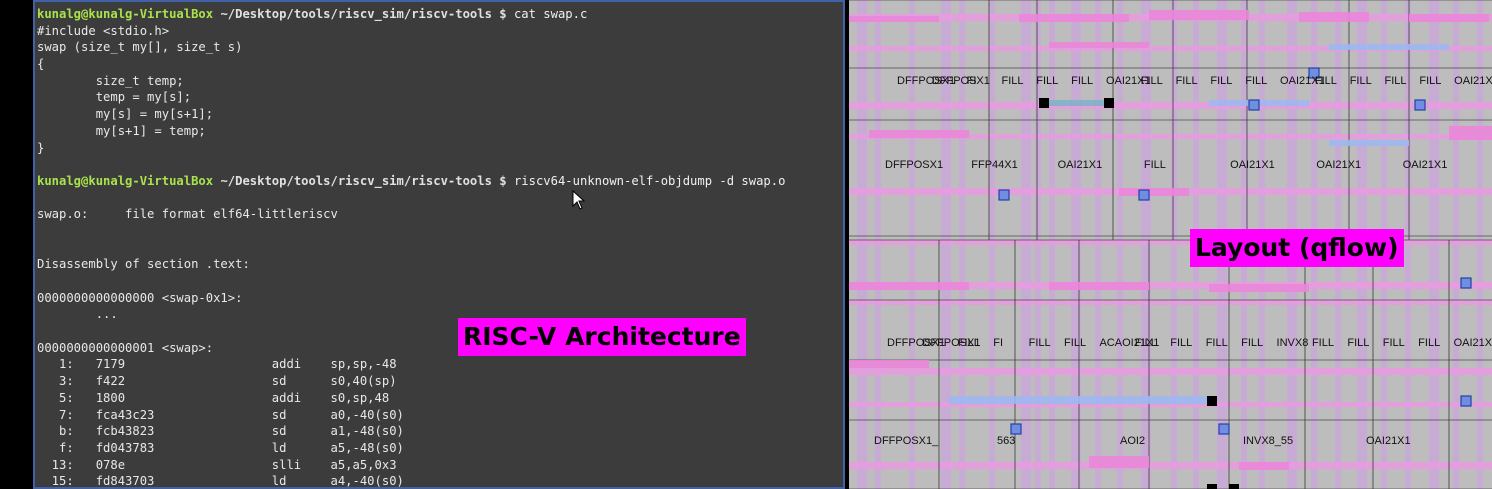 The height and width of the screenshot is (489, 1492). What do you see at coordinates (1473, 343) in the screenshot?
I see `cell-label: OAI21X` at bounding box center [1473, 343].